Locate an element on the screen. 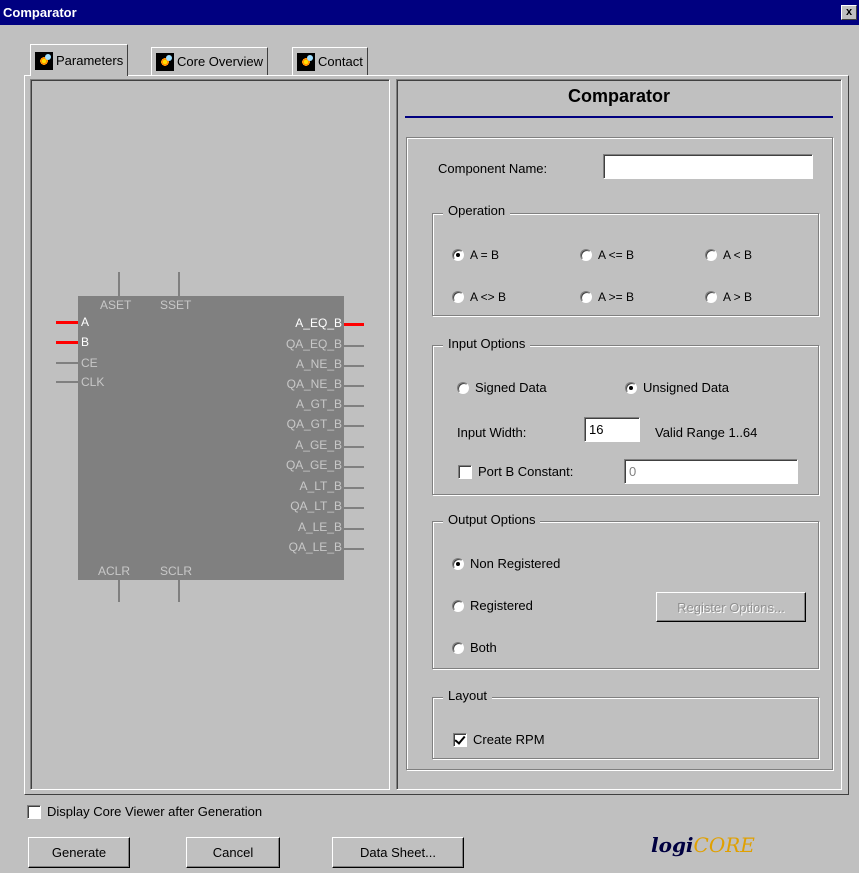 The width and height of the screenshot is (859, 873). port-b-constant-field: 0 is located at coordinates (711, 471).